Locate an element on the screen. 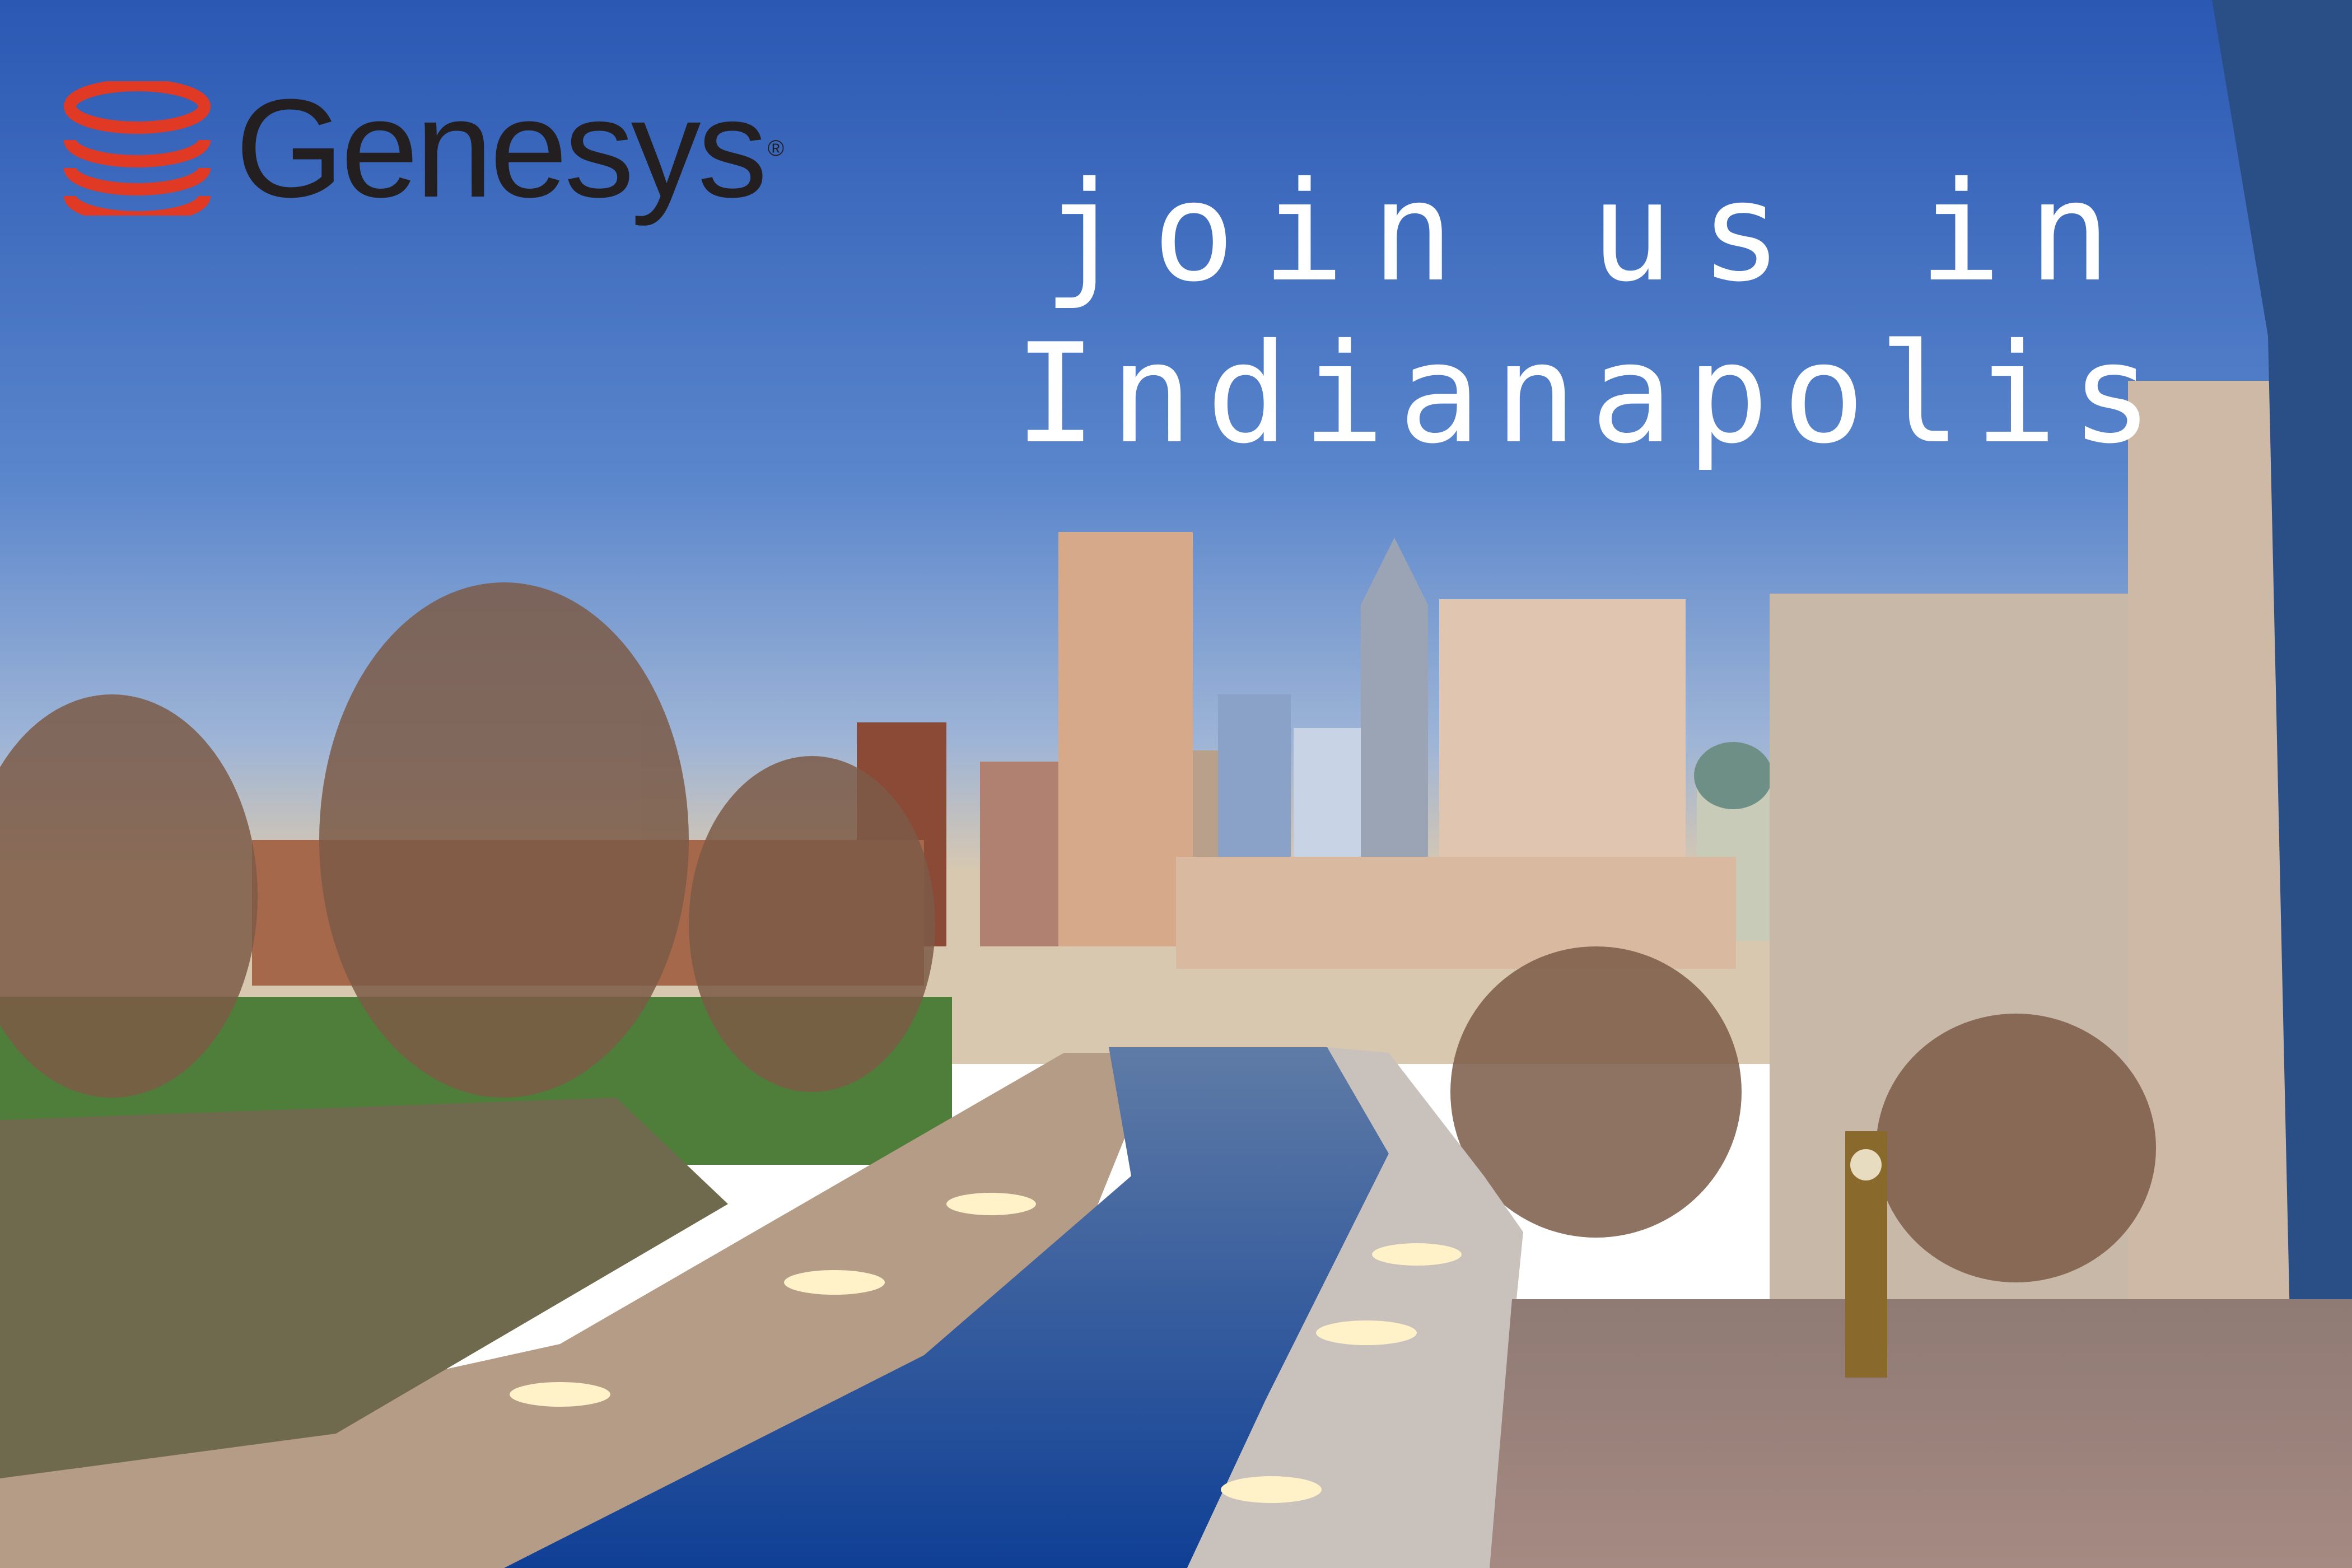 The width and height of the screenshot is (2352, 1568). plaza is located at coordinates (1921, 1434).